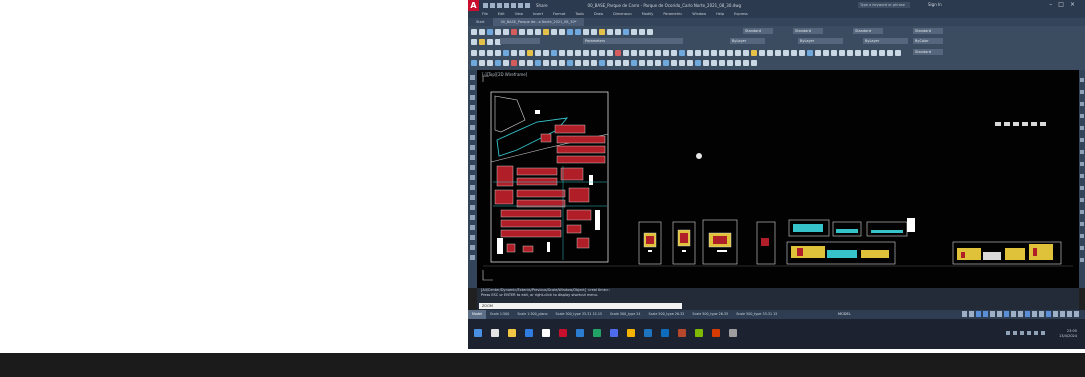  Describe the element at coordinates (842, 52) in the screenshot. I see `image-icon` at that location.